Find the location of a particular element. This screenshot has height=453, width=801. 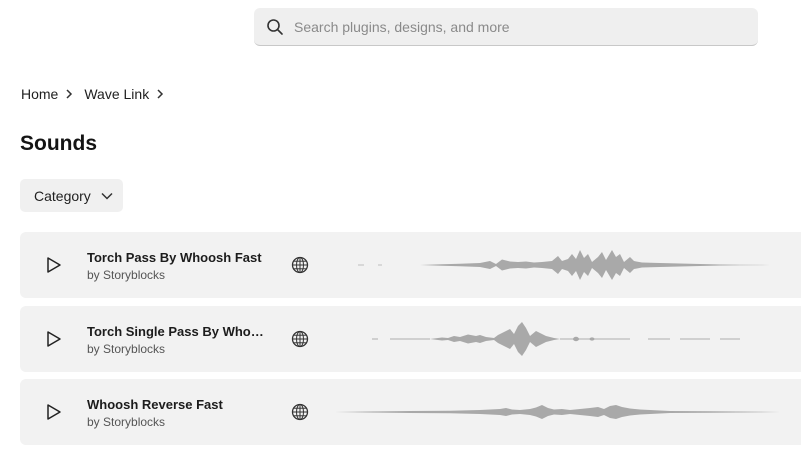

search-bar: Search plugins, designs, and more is located at coordinates (506, 27).